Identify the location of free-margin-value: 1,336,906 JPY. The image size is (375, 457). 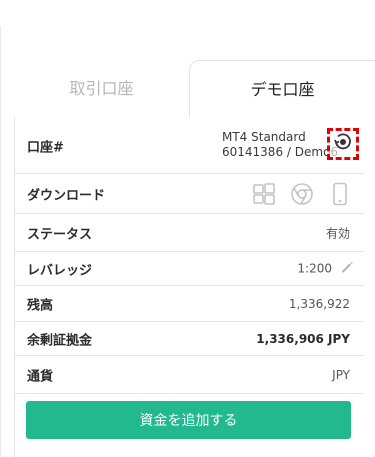
(303, 338).